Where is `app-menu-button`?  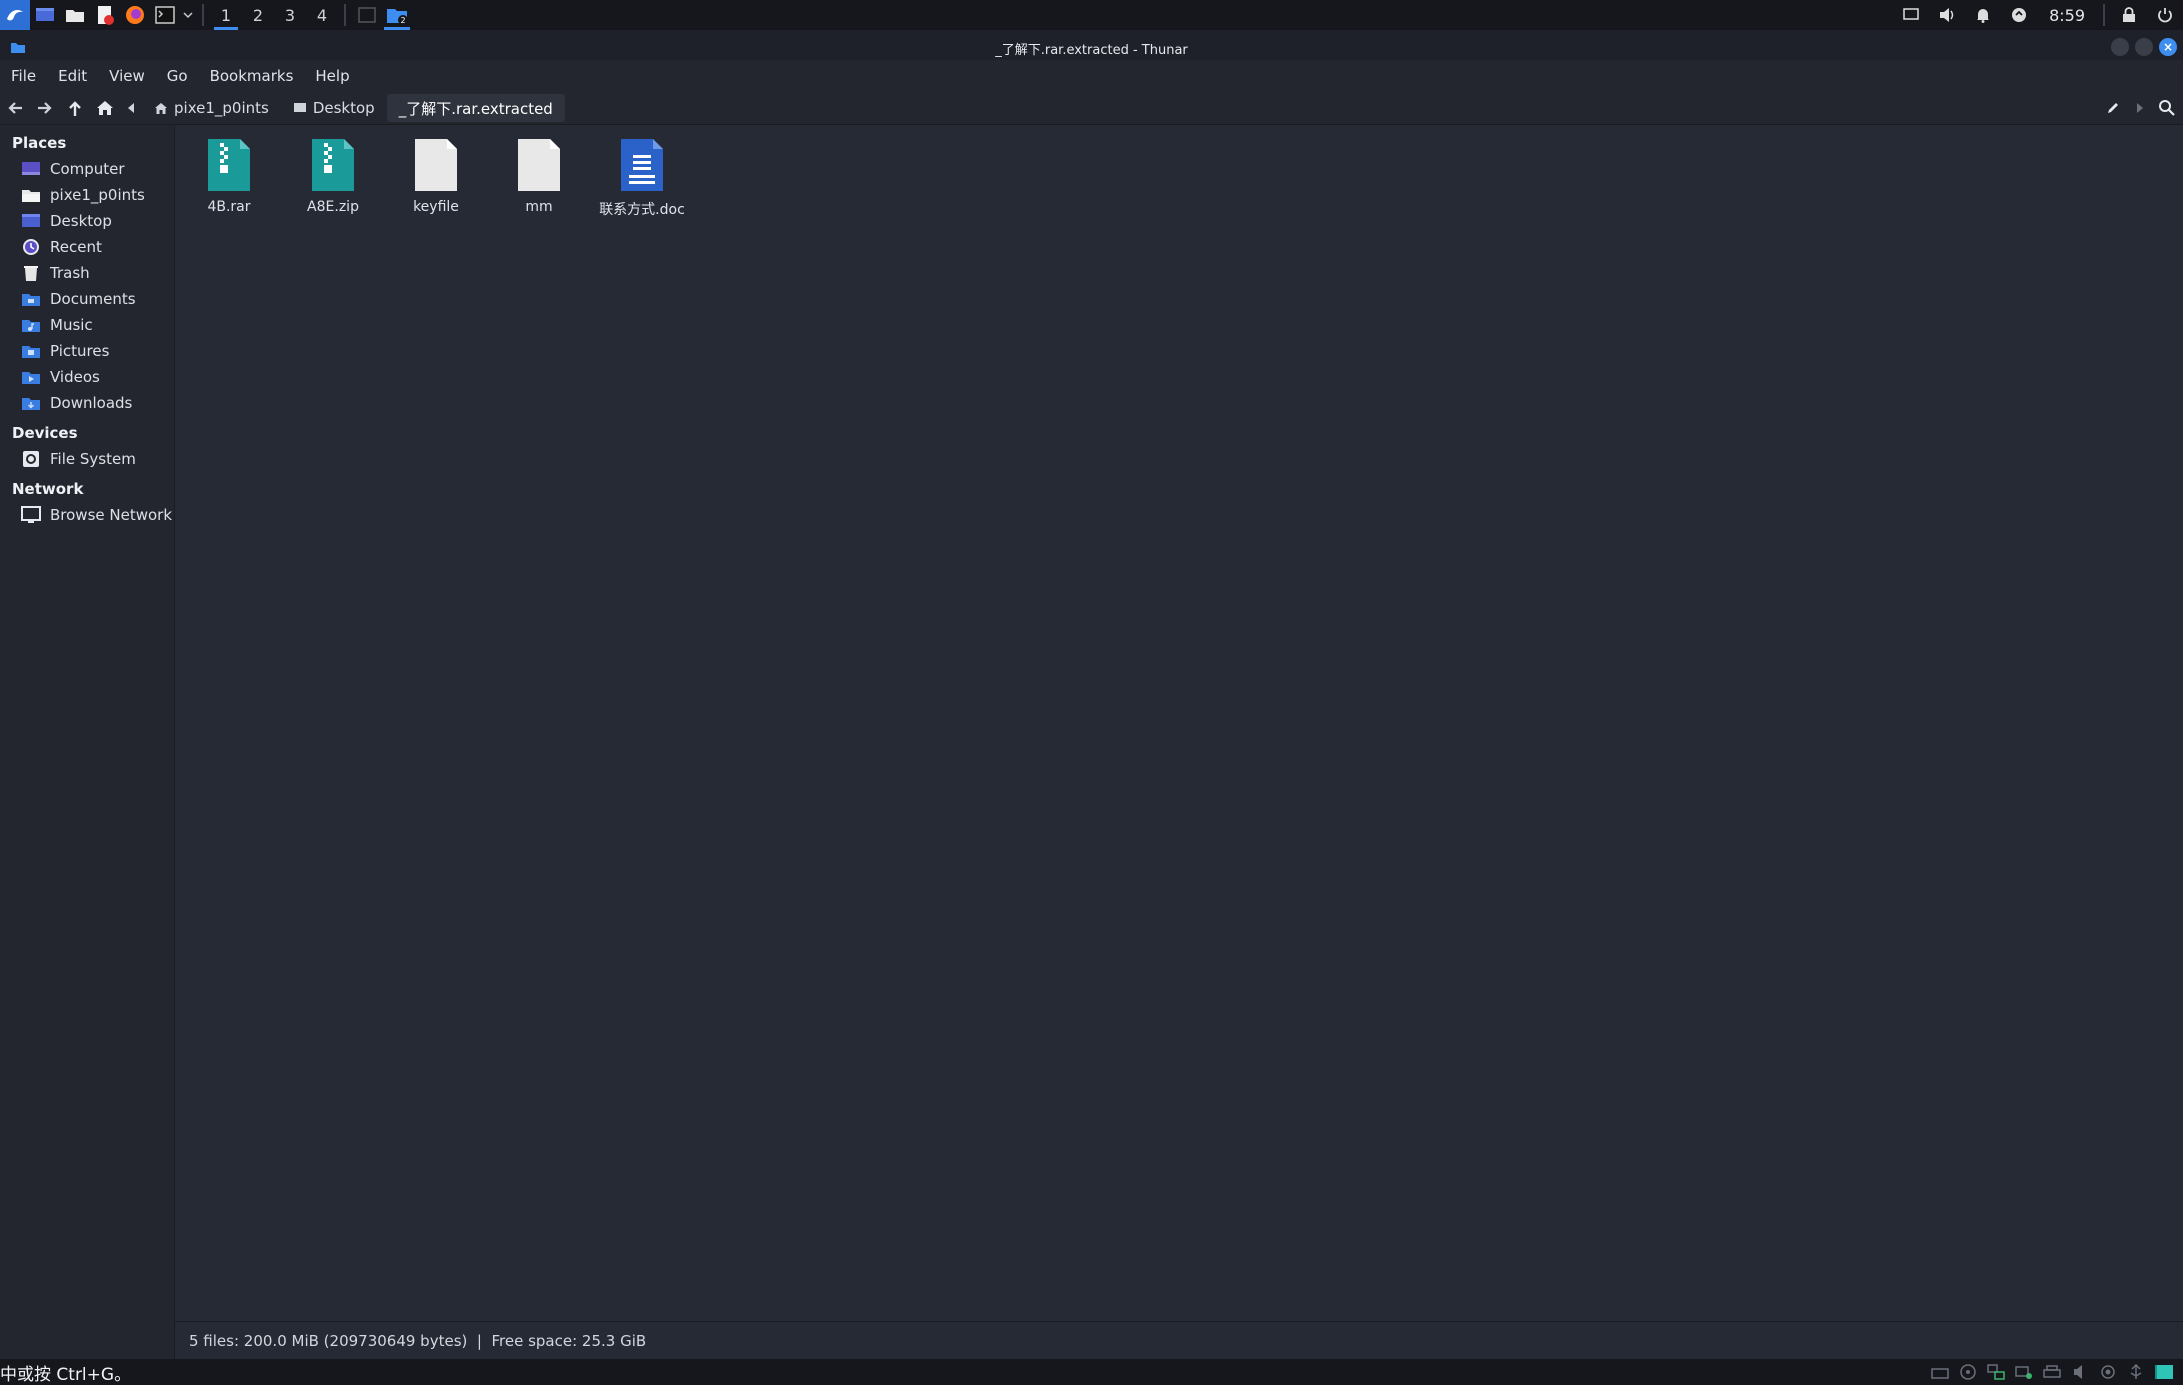
app-menu-button is located at coordinates (15, 15).